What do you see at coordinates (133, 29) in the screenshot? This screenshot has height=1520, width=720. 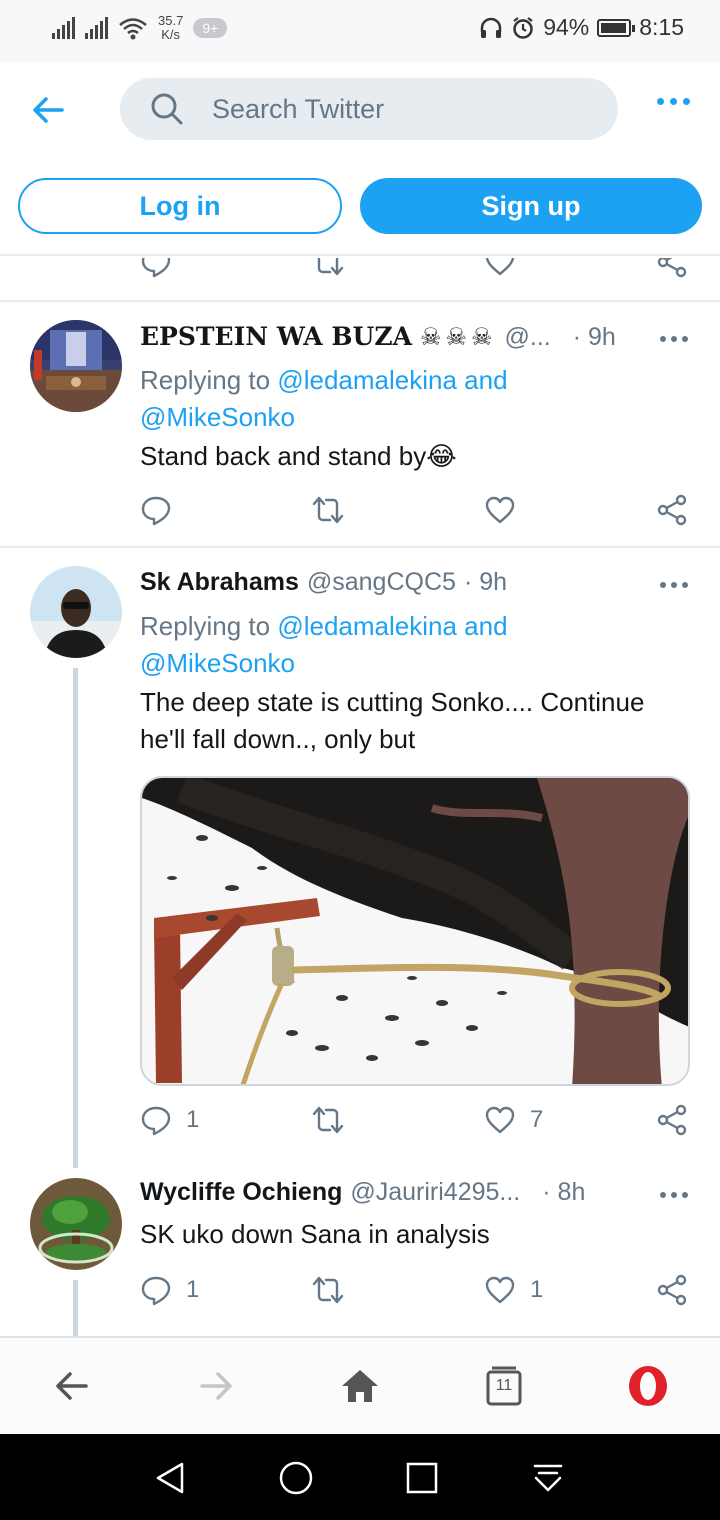 I see `wifi-icon` at bounding box center [133, 29].